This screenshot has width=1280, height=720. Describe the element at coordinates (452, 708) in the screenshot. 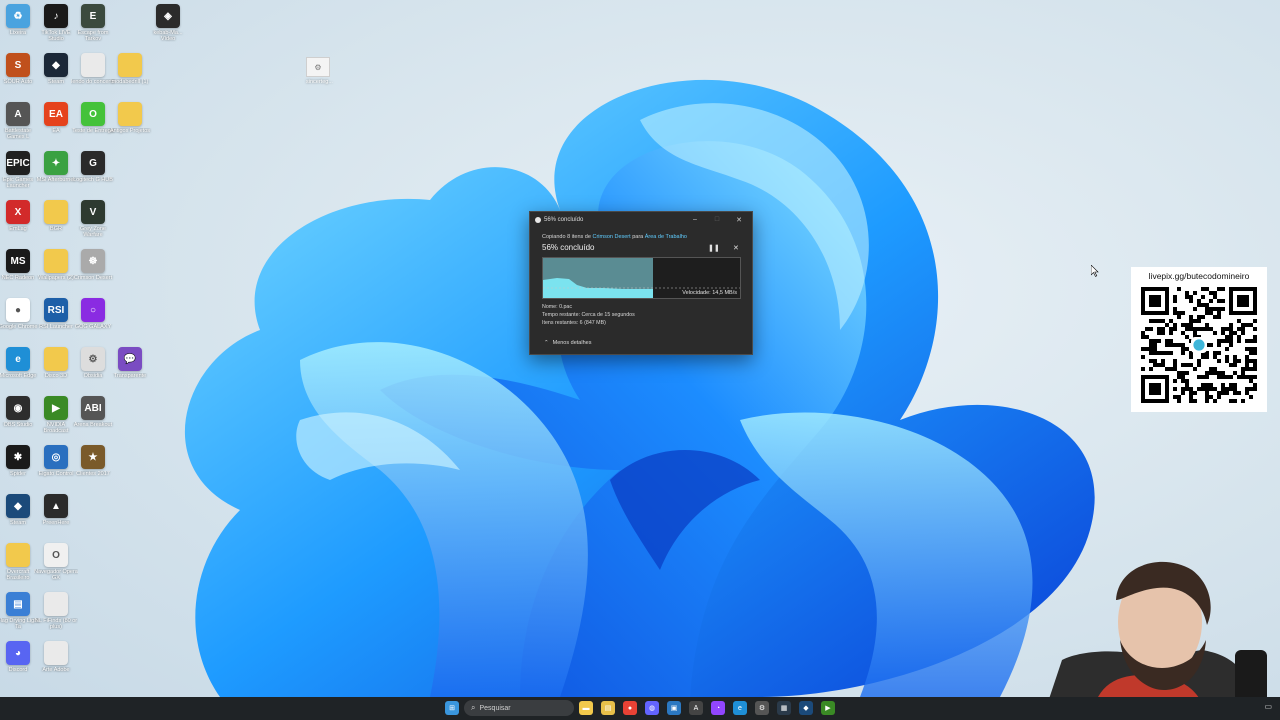

I see `start-icon: ⊞` at that location.